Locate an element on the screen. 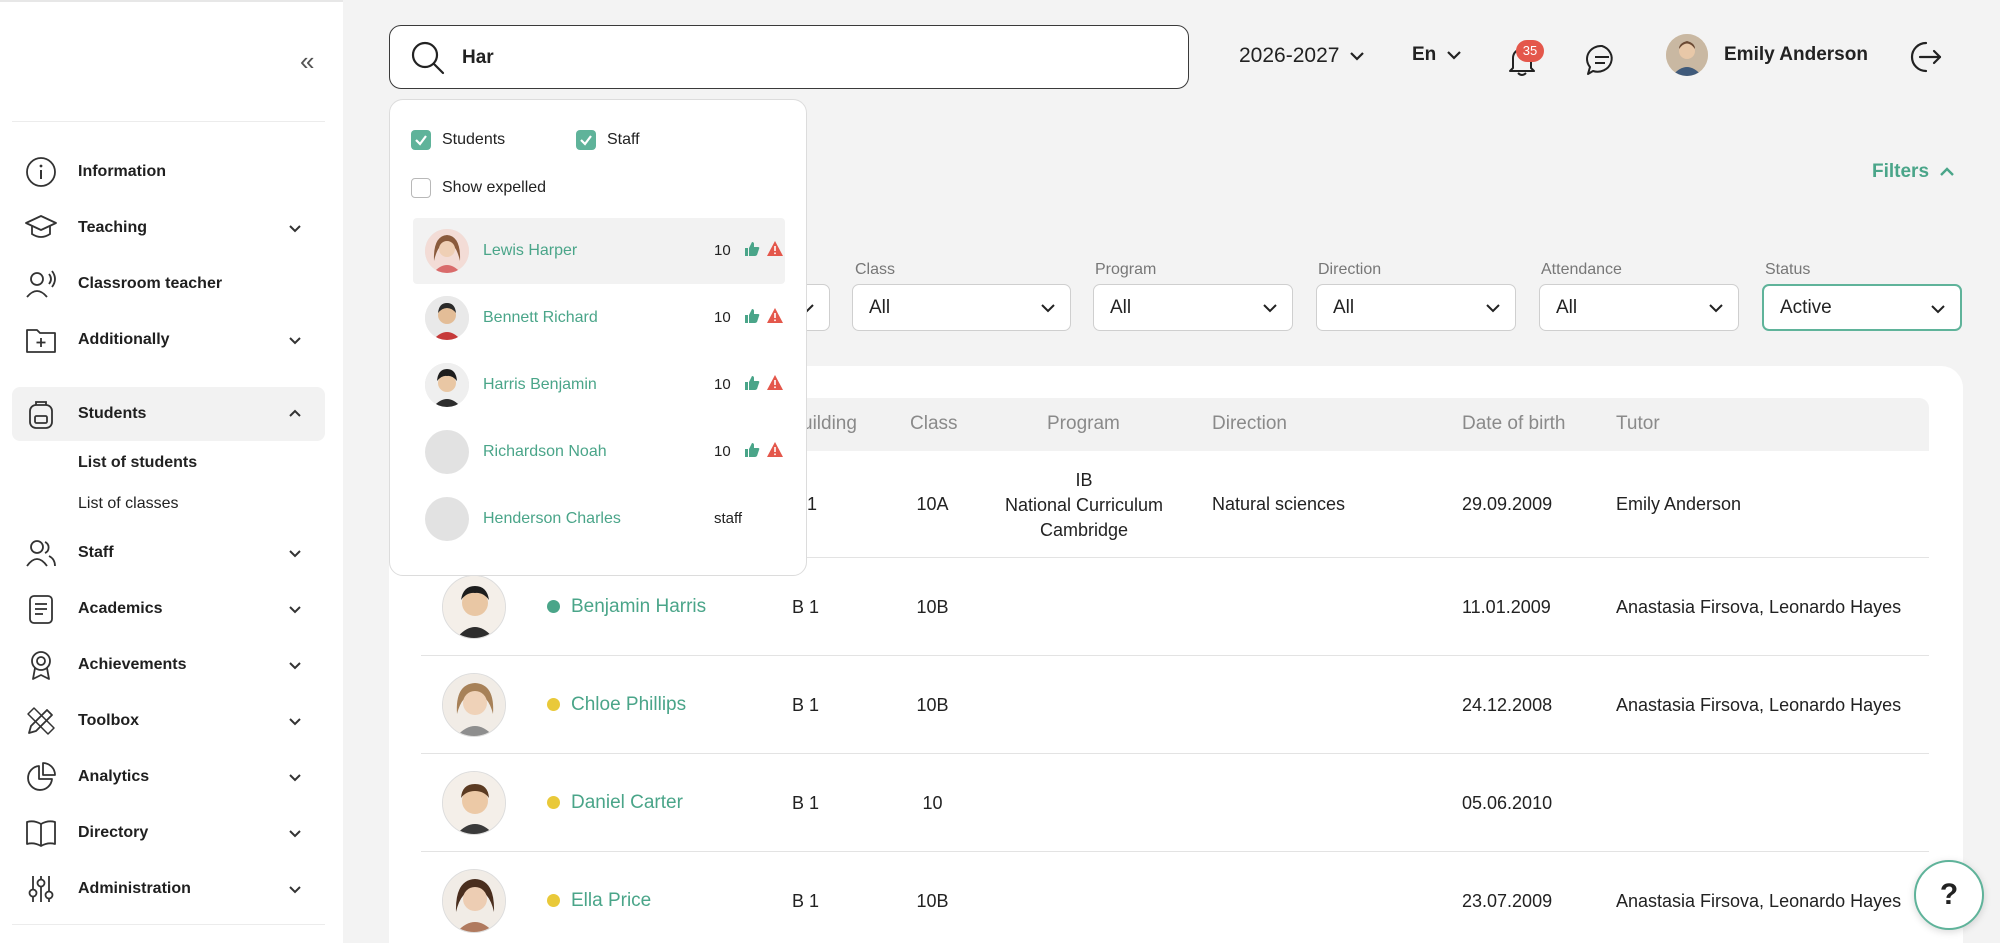  row-divider is located at coordinates (1175, 753).